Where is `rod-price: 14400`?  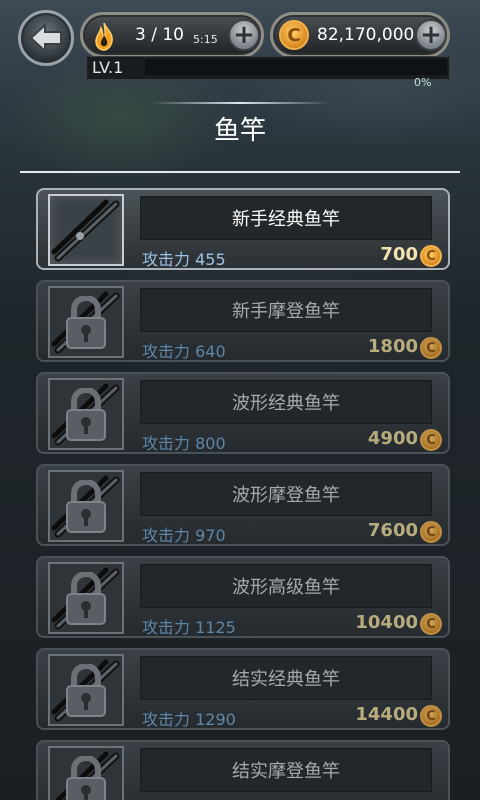
rod-price: 14400 is located at coordinates (386, 714).